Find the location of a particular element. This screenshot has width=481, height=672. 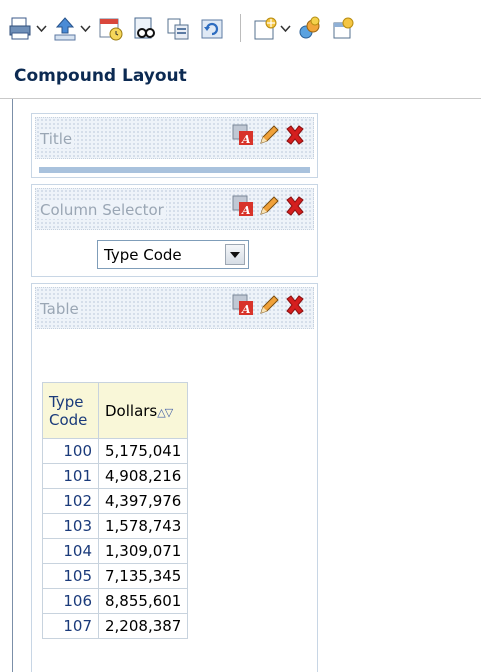

table-row: 100 5,175,041 is located at coordinates (115, 451).